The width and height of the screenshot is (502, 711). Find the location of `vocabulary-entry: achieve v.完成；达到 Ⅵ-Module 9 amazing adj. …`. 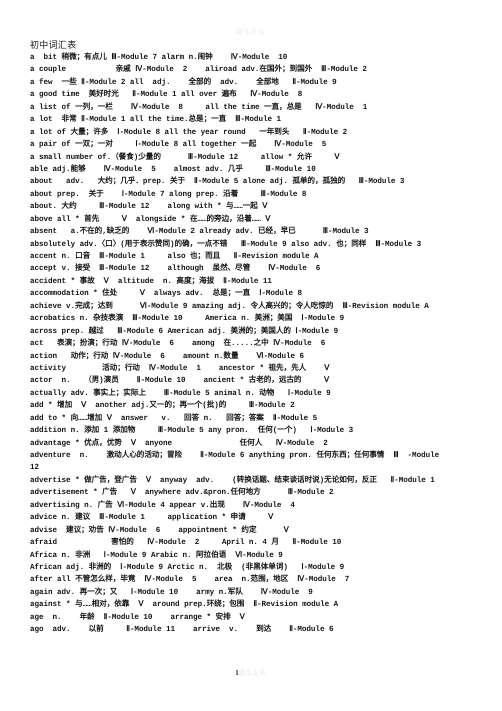

vocabulary-entry: achieve v.完成；达到 Ⅵ-Module 9 amazing adj. … is located at coordinates (229, 307).